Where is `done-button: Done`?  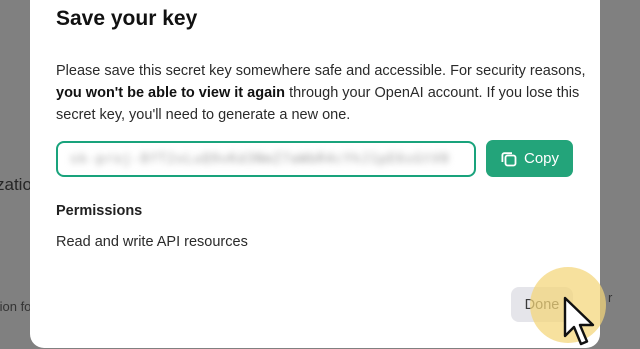
done-button: Done is located at coordinates (542, 304).